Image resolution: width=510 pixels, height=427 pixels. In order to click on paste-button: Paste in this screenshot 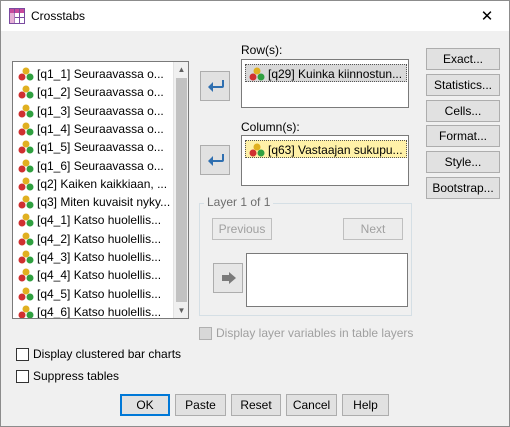, I will do `click(200, 405)`.